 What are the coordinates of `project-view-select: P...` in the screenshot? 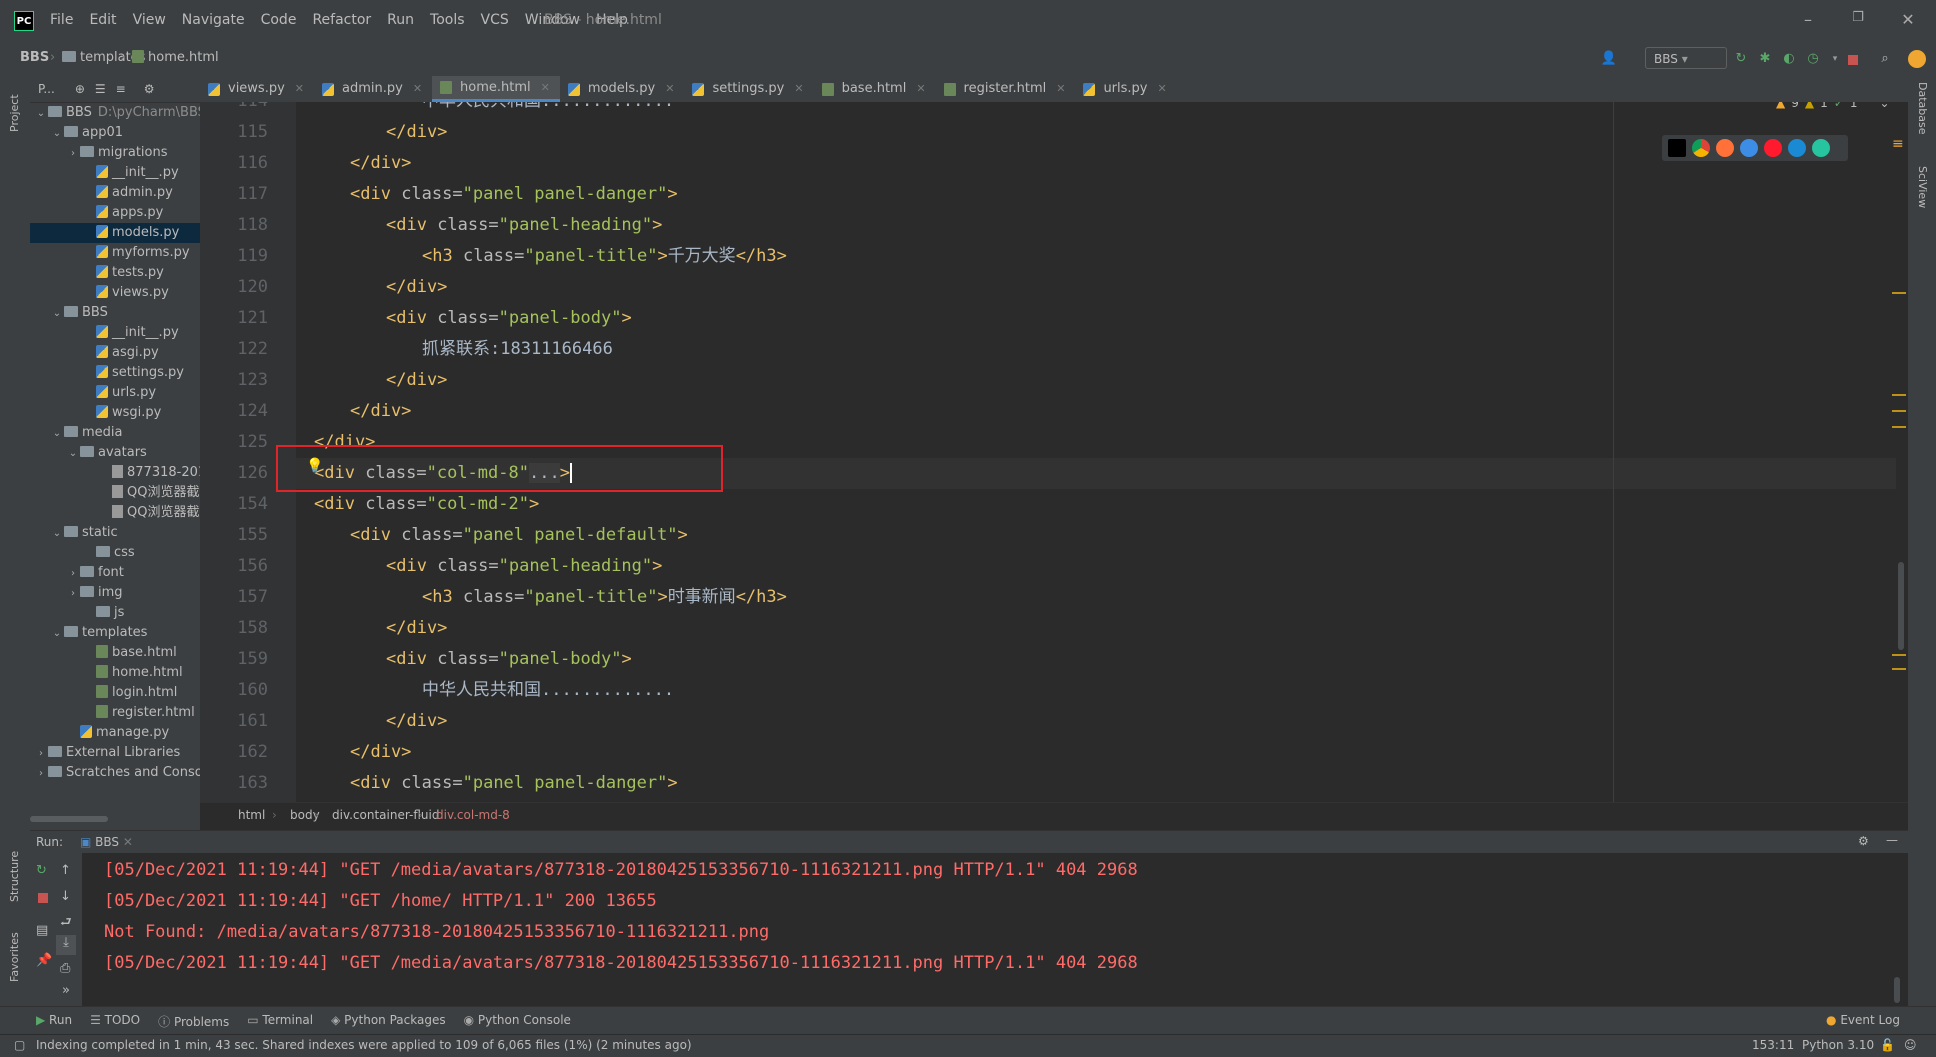 It's located at (46, 89).